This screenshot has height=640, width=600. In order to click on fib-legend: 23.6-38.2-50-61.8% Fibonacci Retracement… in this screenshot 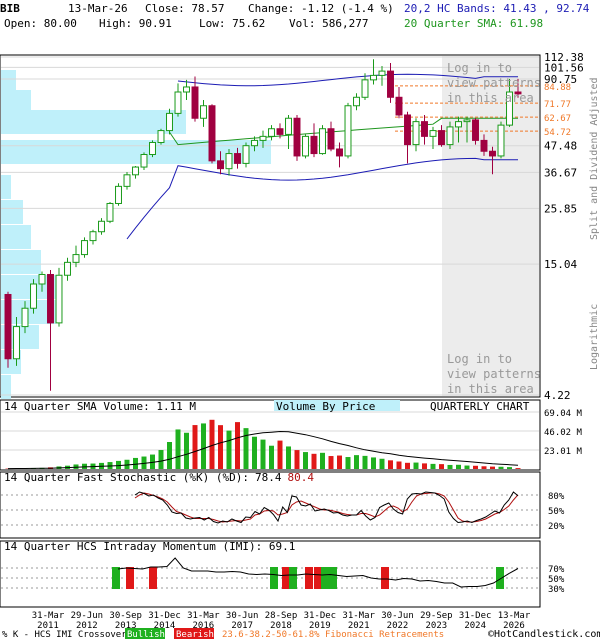, I will do `click(333, 635)`.